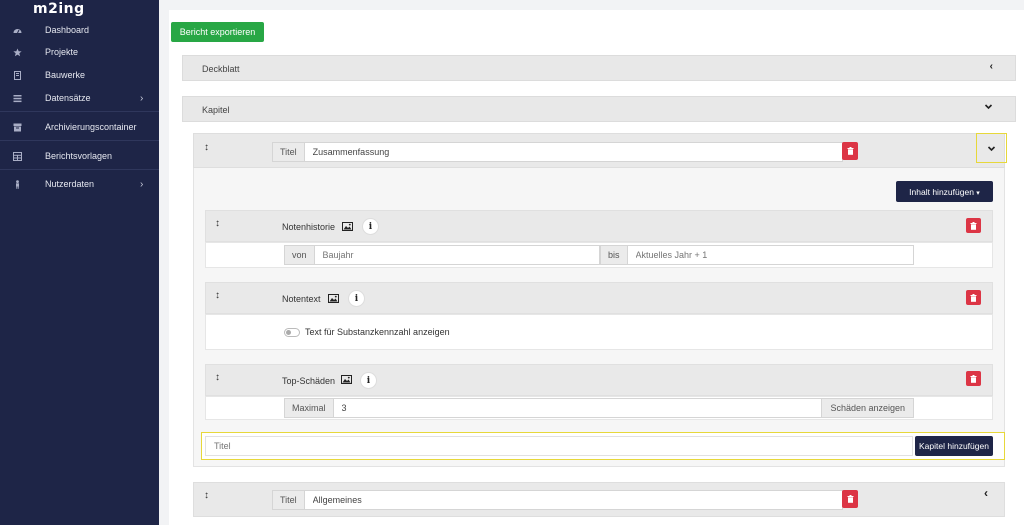 The image size is (1024, 525). Describe the element at coordinates (599, 68) in the screenshot. I see `section-deckblatt: Deckblatt ‹` at that location.